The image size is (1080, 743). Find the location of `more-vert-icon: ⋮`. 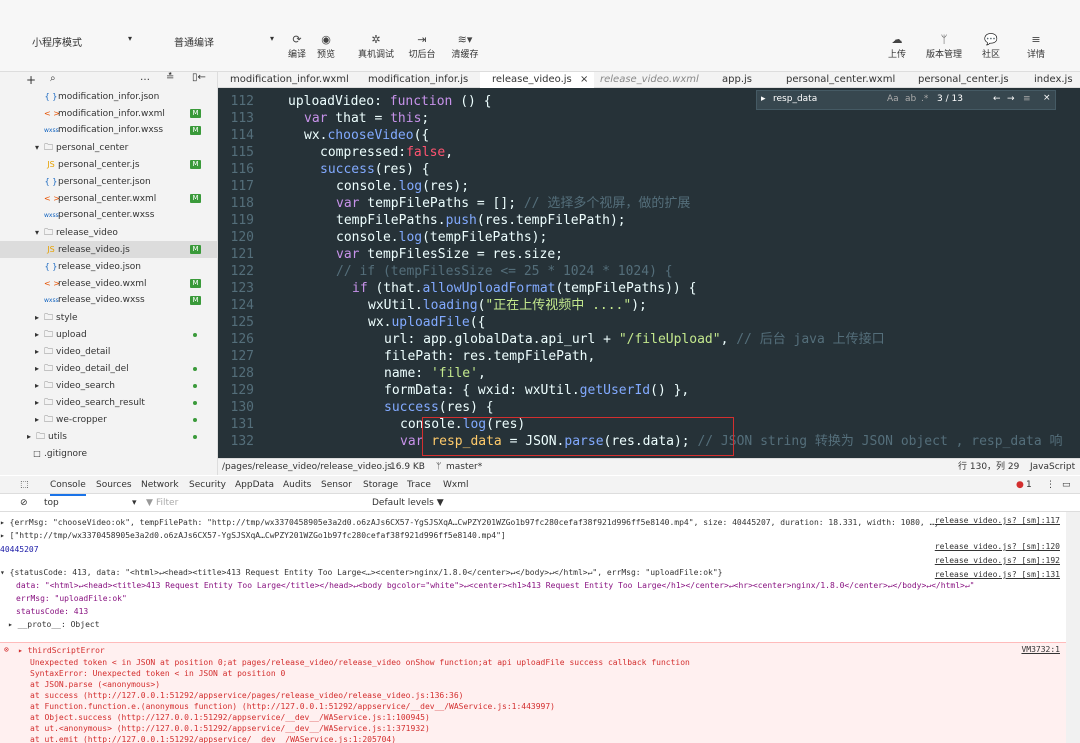

more-vert-icon: ⋮ is located at coordinates (1050, 485).